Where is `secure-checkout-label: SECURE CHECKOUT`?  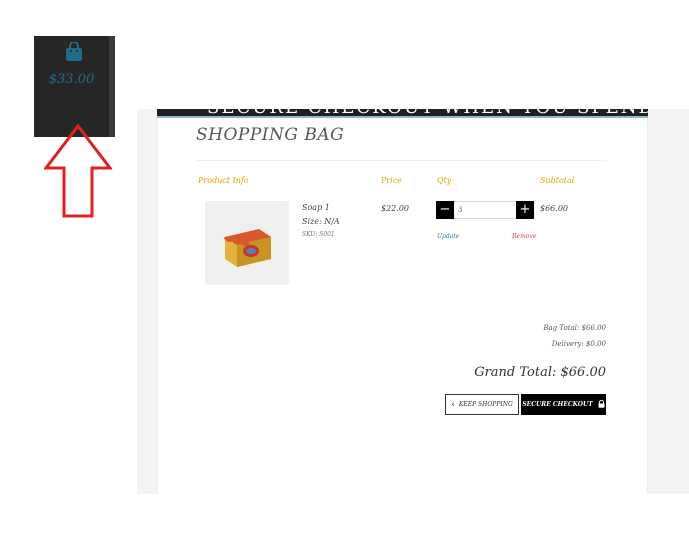
secure-checkout-label: SECURE CHECKOUT is located at coordinates (557, 404).